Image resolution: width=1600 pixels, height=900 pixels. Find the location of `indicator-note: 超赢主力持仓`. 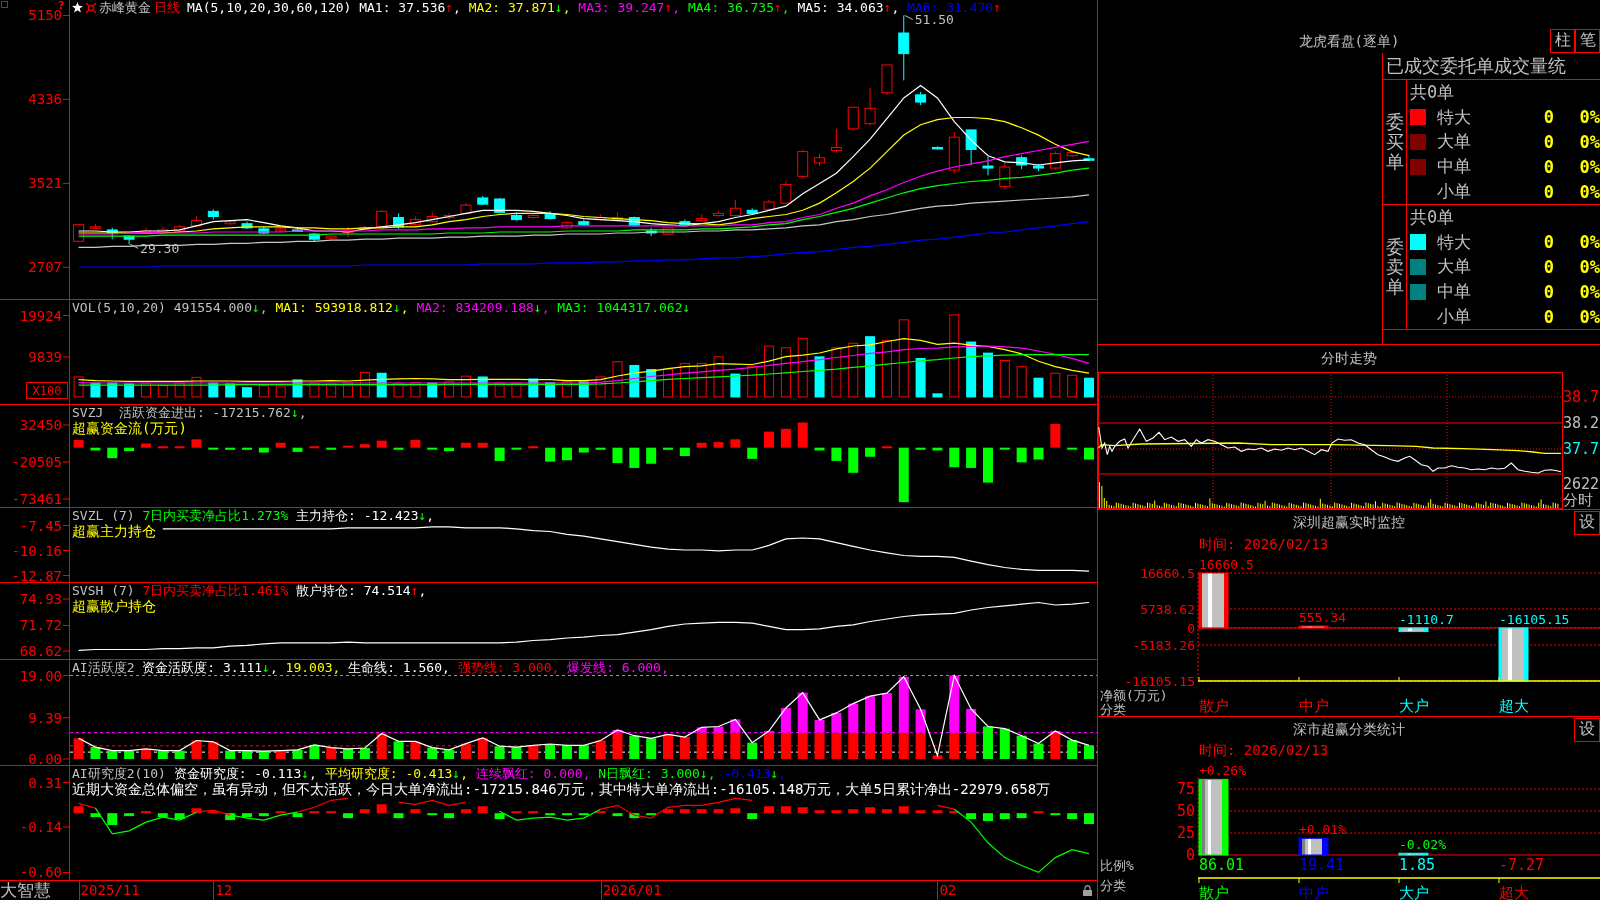

indicator-note: 超赢主力持仓 is located at coordinates (114, 531).